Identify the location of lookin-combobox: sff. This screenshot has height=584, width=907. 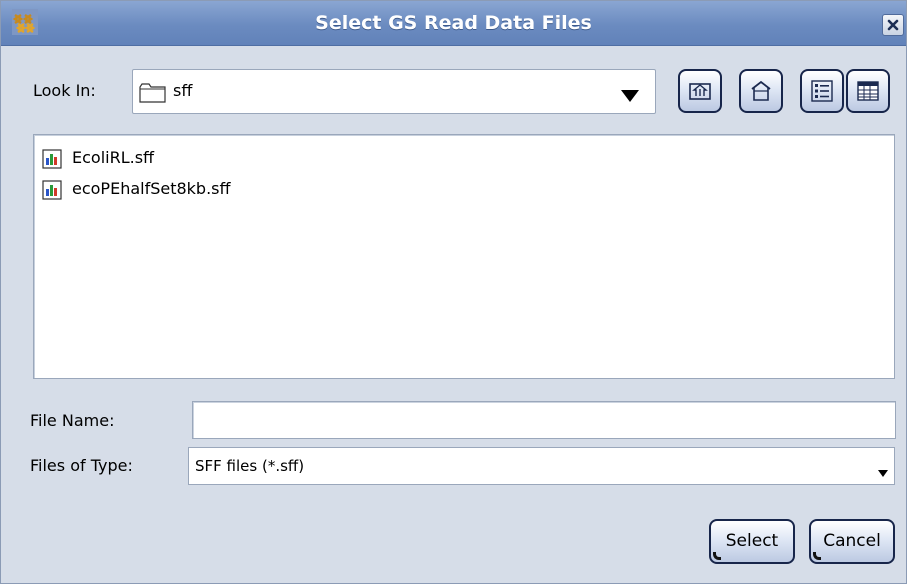
(394, 91).